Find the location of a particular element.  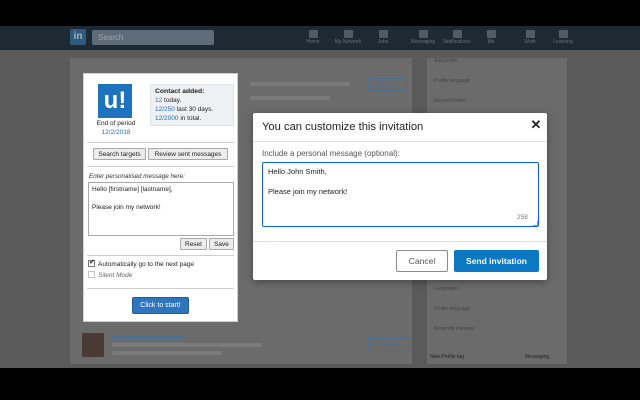

stat-total: 12/2000 in total. is located at coordinates (178, 118).